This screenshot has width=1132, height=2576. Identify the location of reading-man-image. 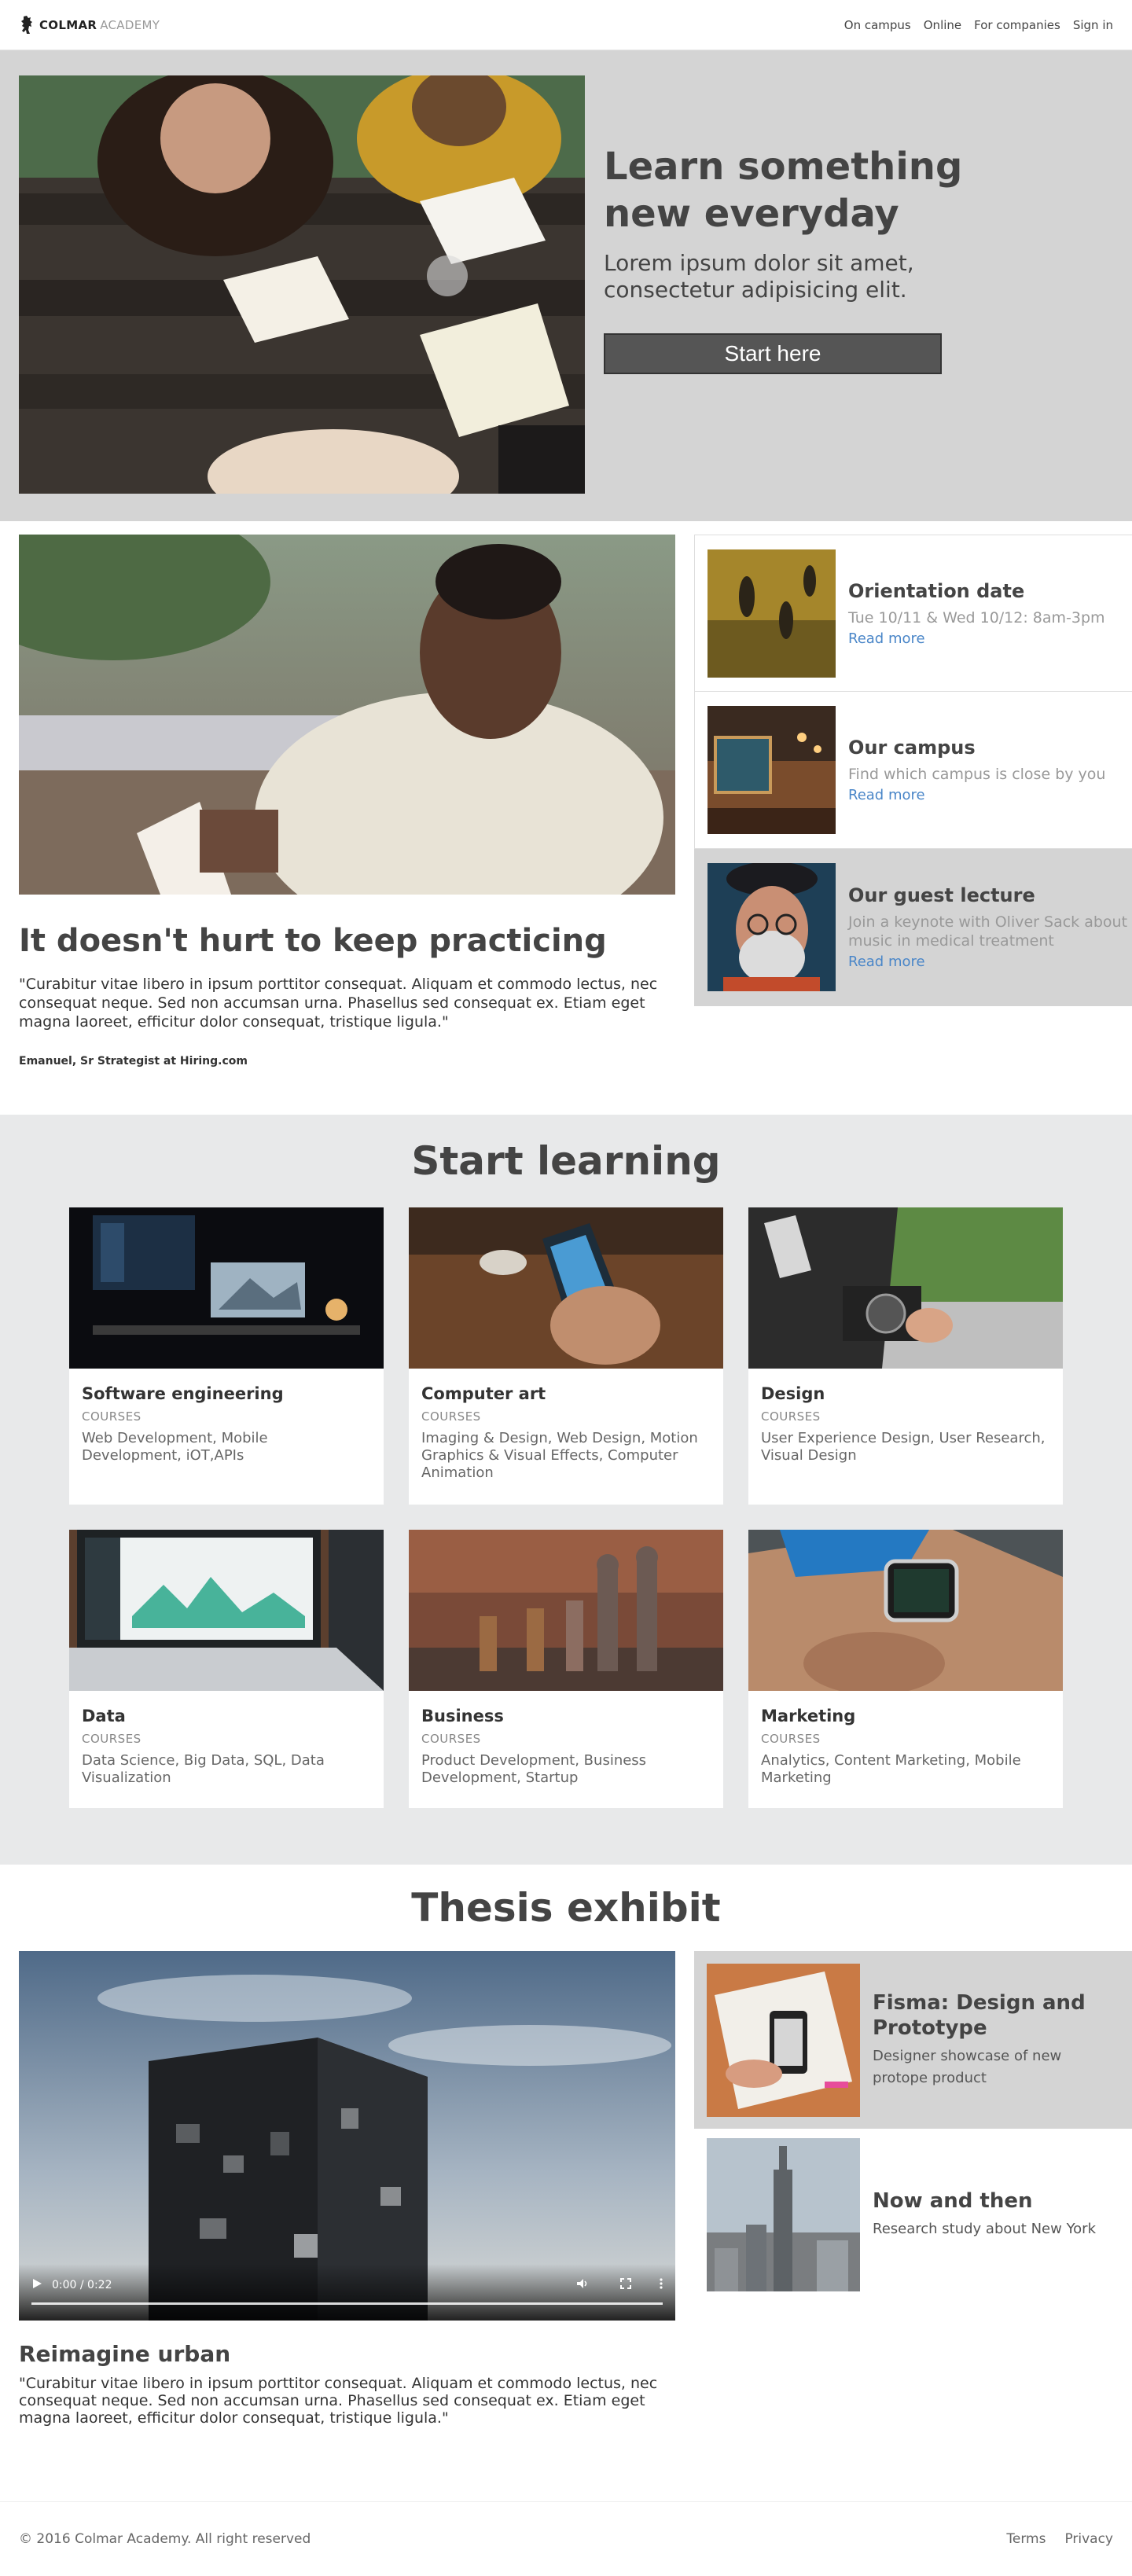
(347, 715).